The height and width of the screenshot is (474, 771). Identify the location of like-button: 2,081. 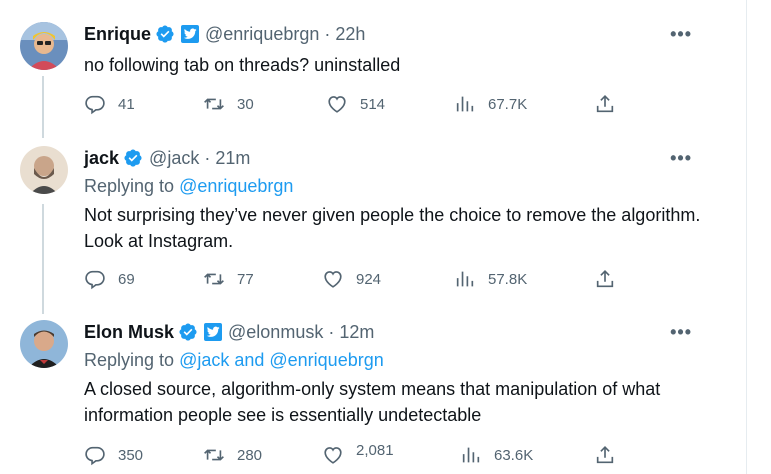
(358, 453).